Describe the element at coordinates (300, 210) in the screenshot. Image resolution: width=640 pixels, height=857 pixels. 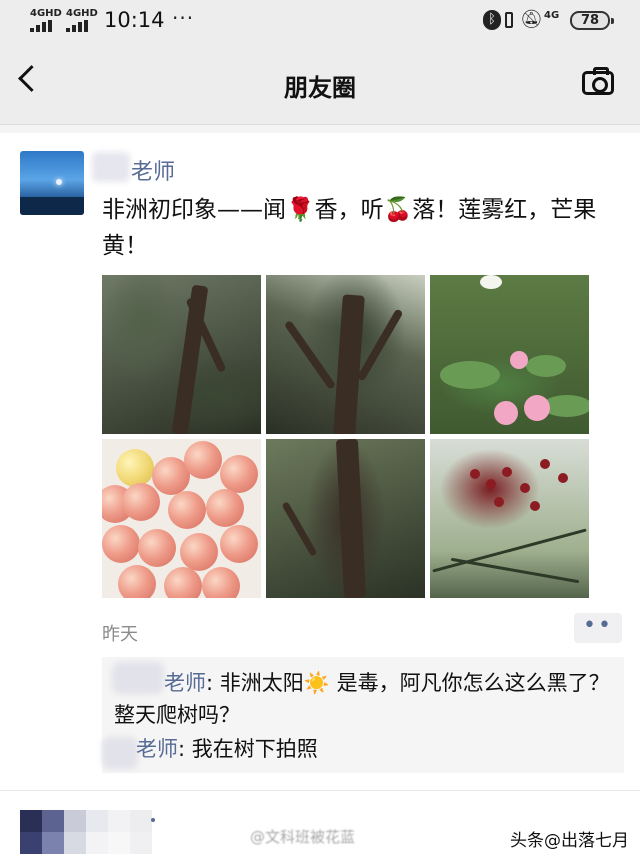
I see `rose-icon: 🌹` at that location.